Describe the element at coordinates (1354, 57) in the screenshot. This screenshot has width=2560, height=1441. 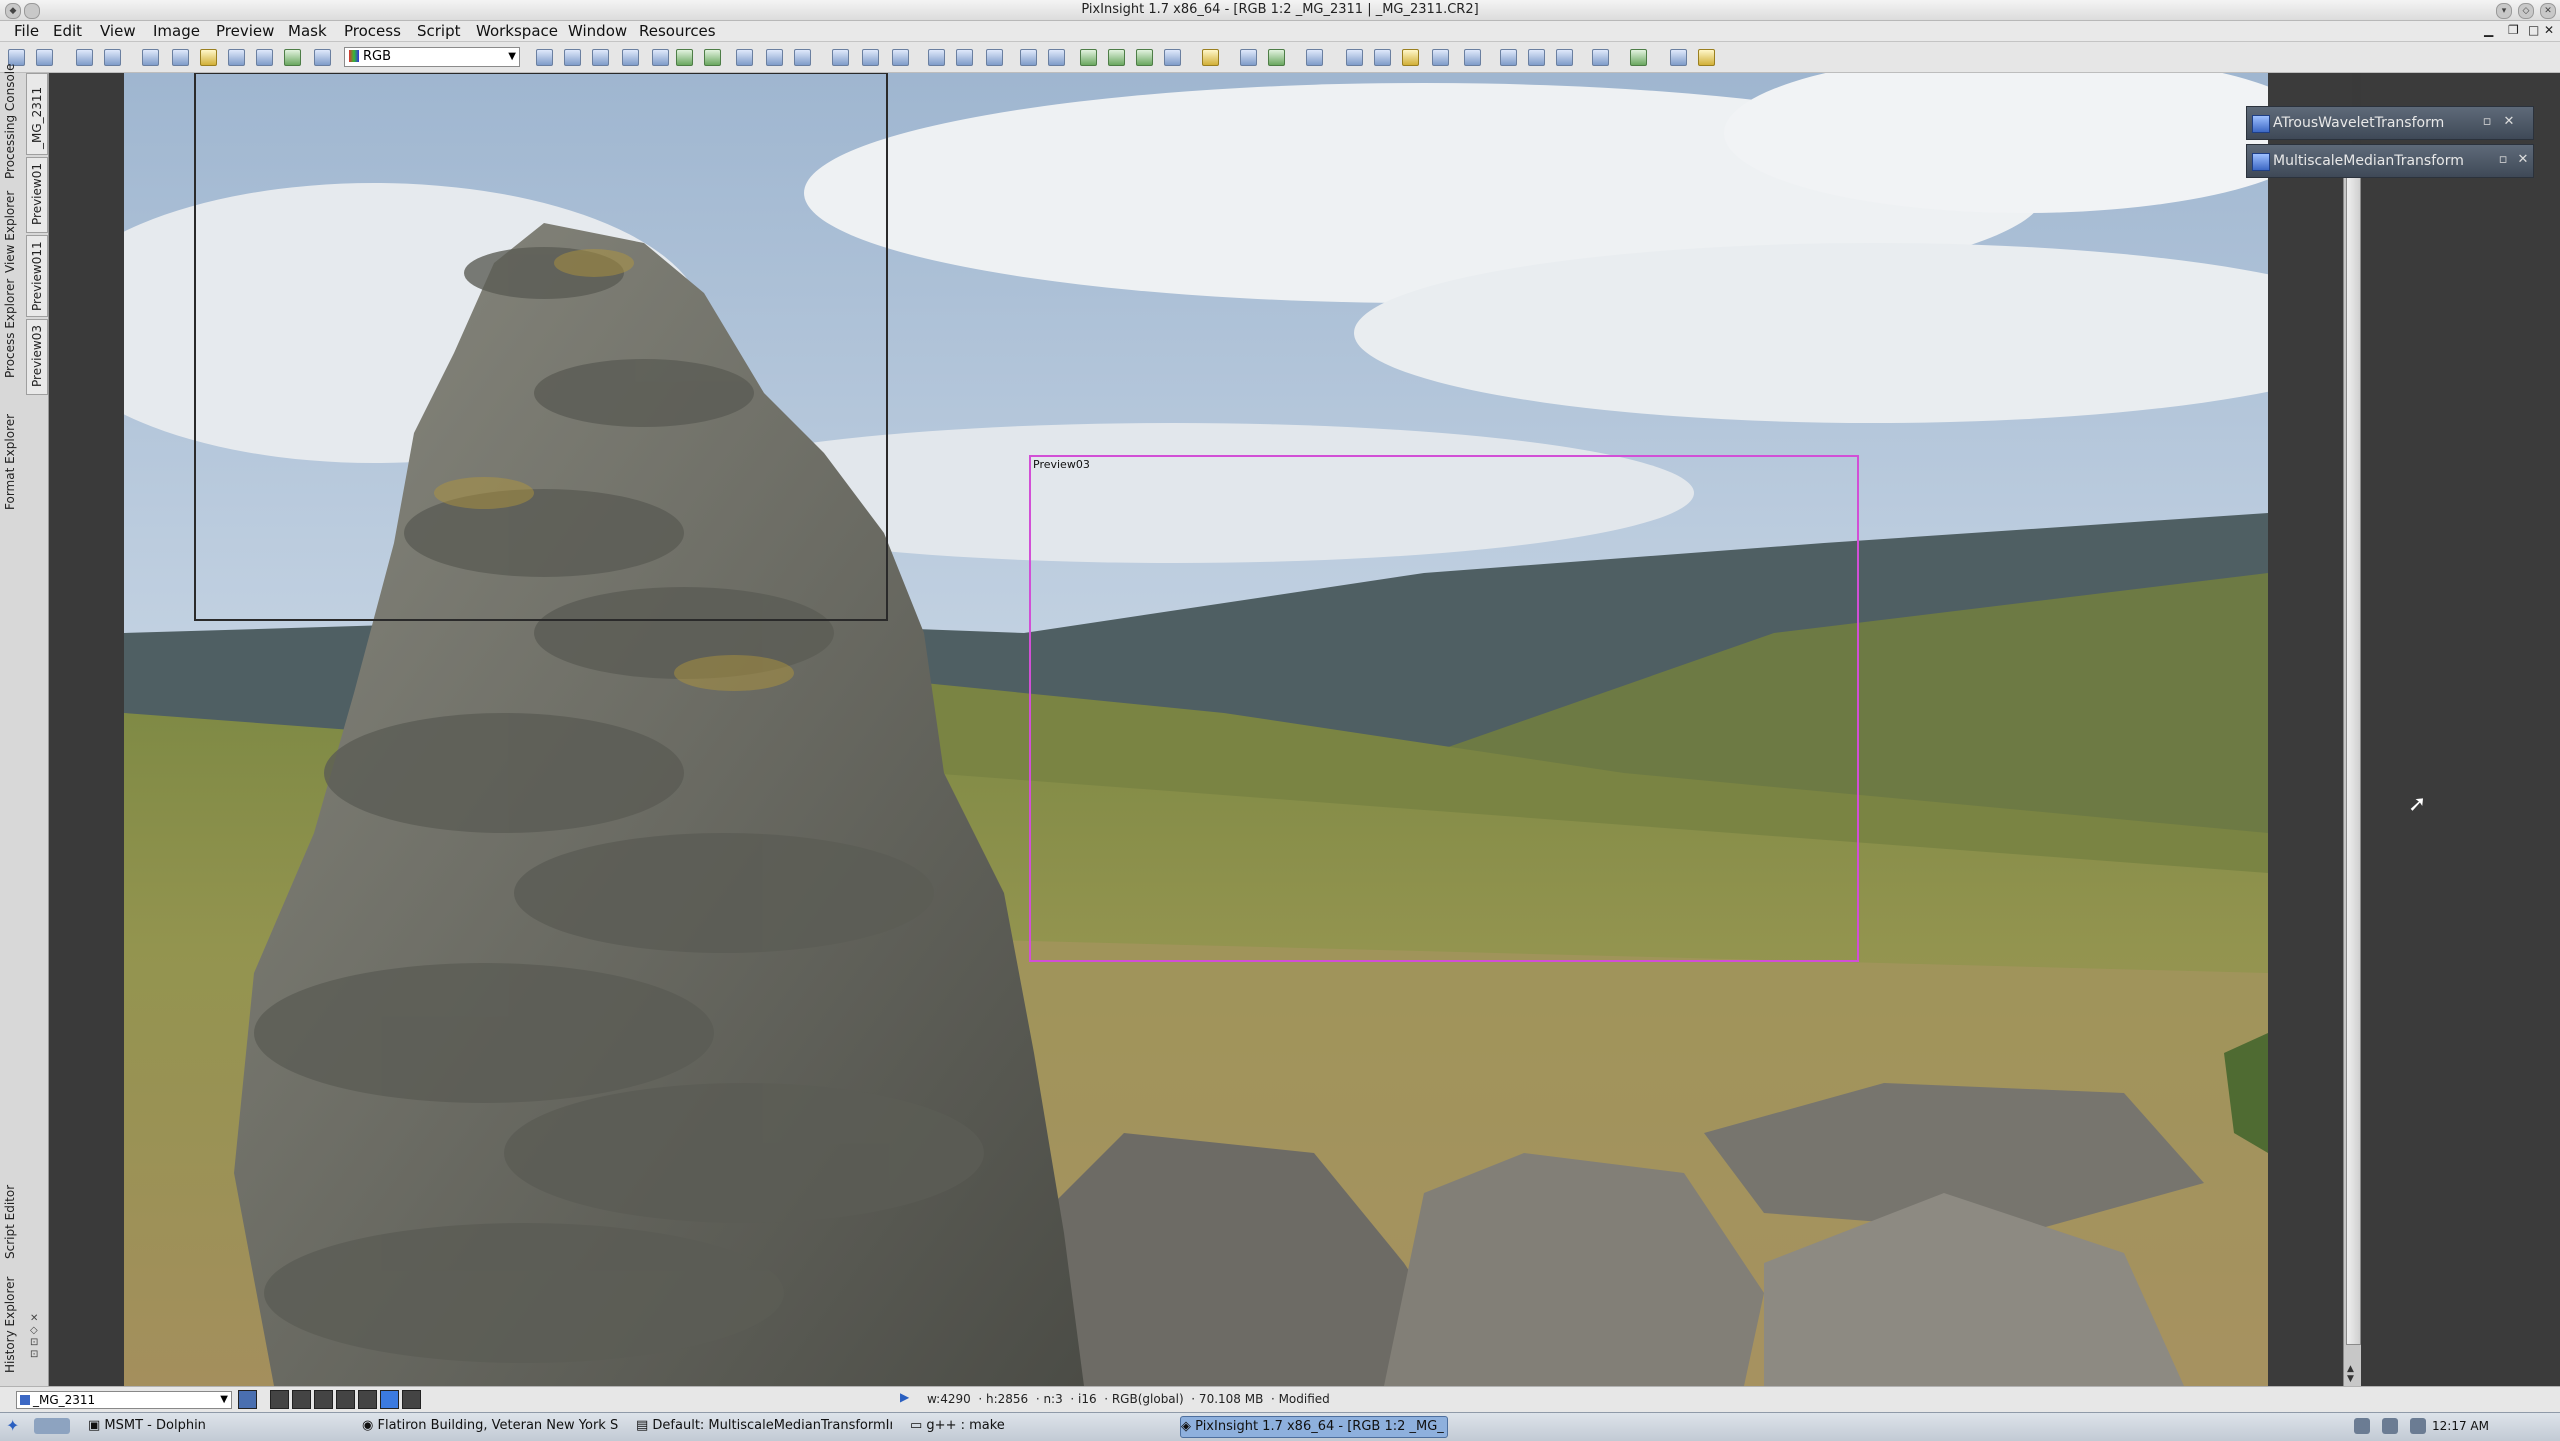
I see `process-icon` at that location.